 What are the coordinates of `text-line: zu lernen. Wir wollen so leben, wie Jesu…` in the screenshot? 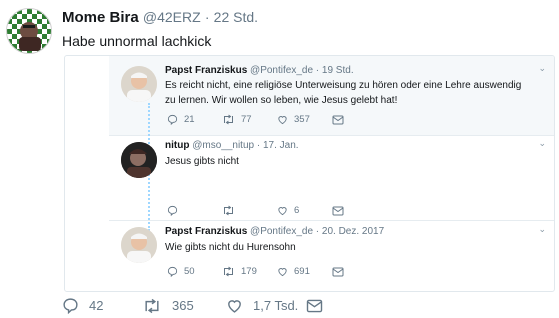 It's located at (281, 100).